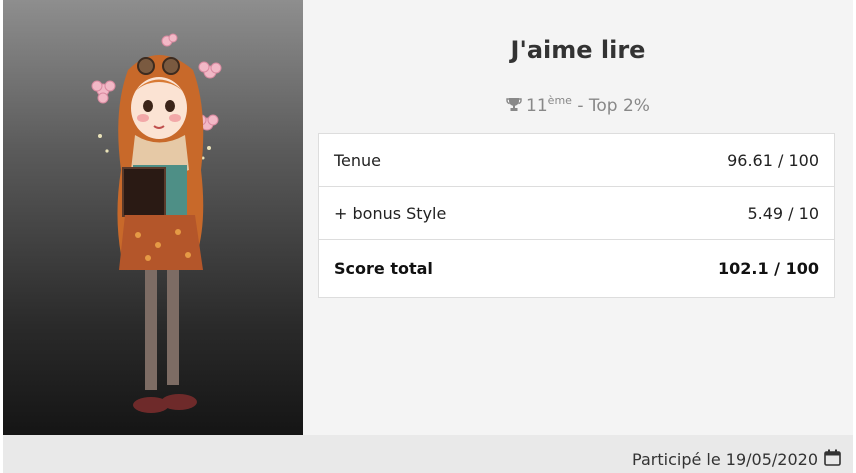  I want to click on participation-date: Participé le 19/05/2020, so click(736, 459).